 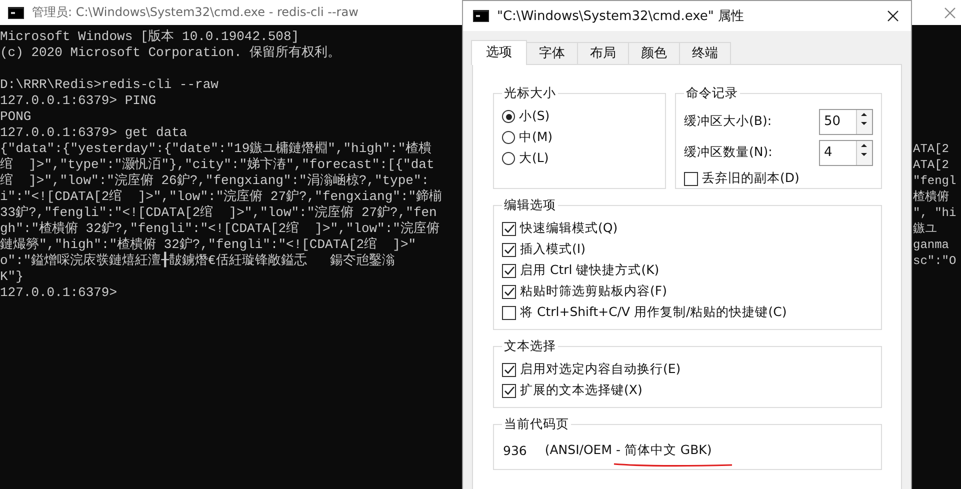 I want to click on close-icon, so click(x=893, y=16).